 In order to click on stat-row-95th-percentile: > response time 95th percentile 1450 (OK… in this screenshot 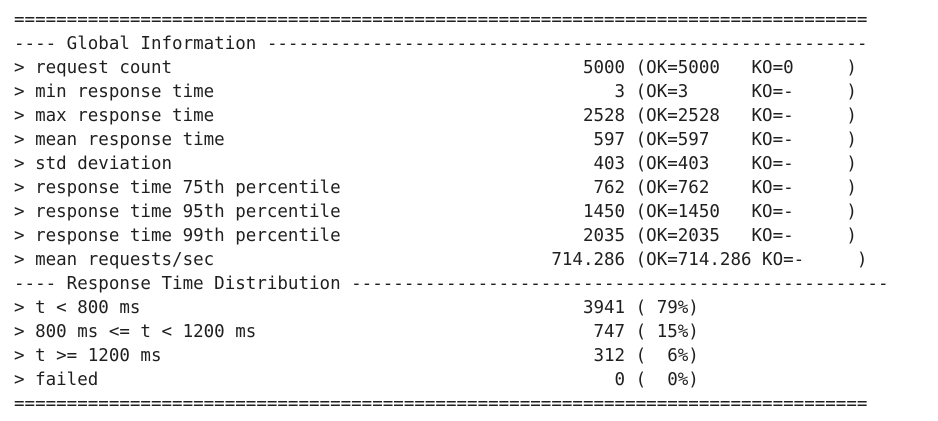, I will do `click(435, 212)`.